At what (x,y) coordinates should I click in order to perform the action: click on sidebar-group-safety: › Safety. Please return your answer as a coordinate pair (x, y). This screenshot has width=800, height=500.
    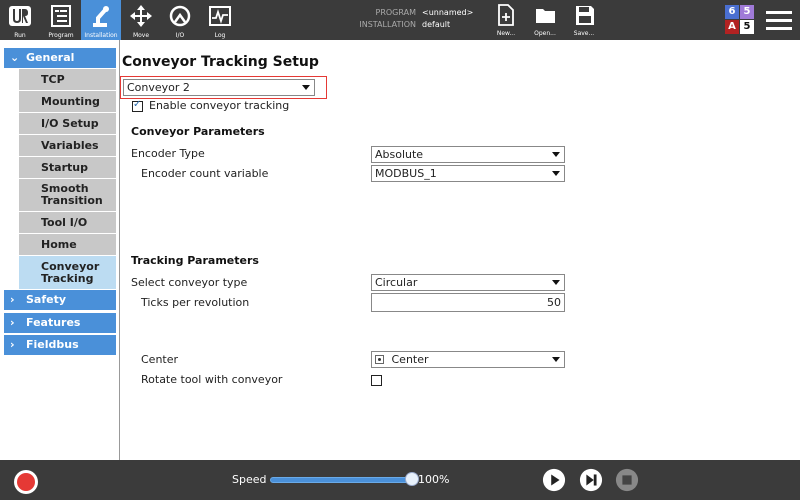
    Looking at the image, I should click on (60, 300).